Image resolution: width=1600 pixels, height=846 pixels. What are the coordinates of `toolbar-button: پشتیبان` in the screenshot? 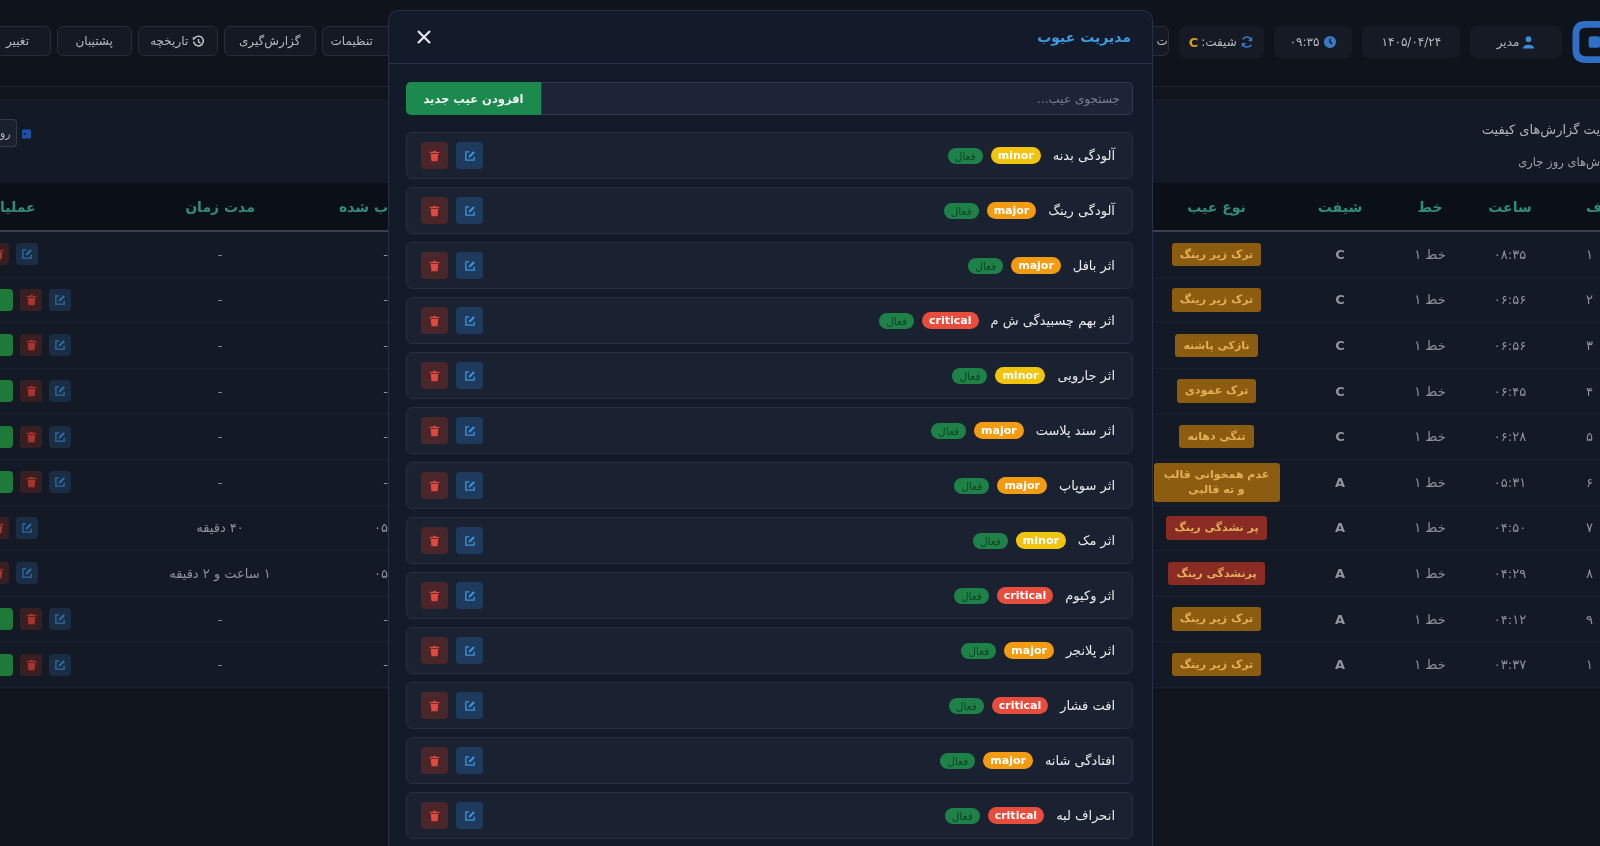 It's located at (94, 41).